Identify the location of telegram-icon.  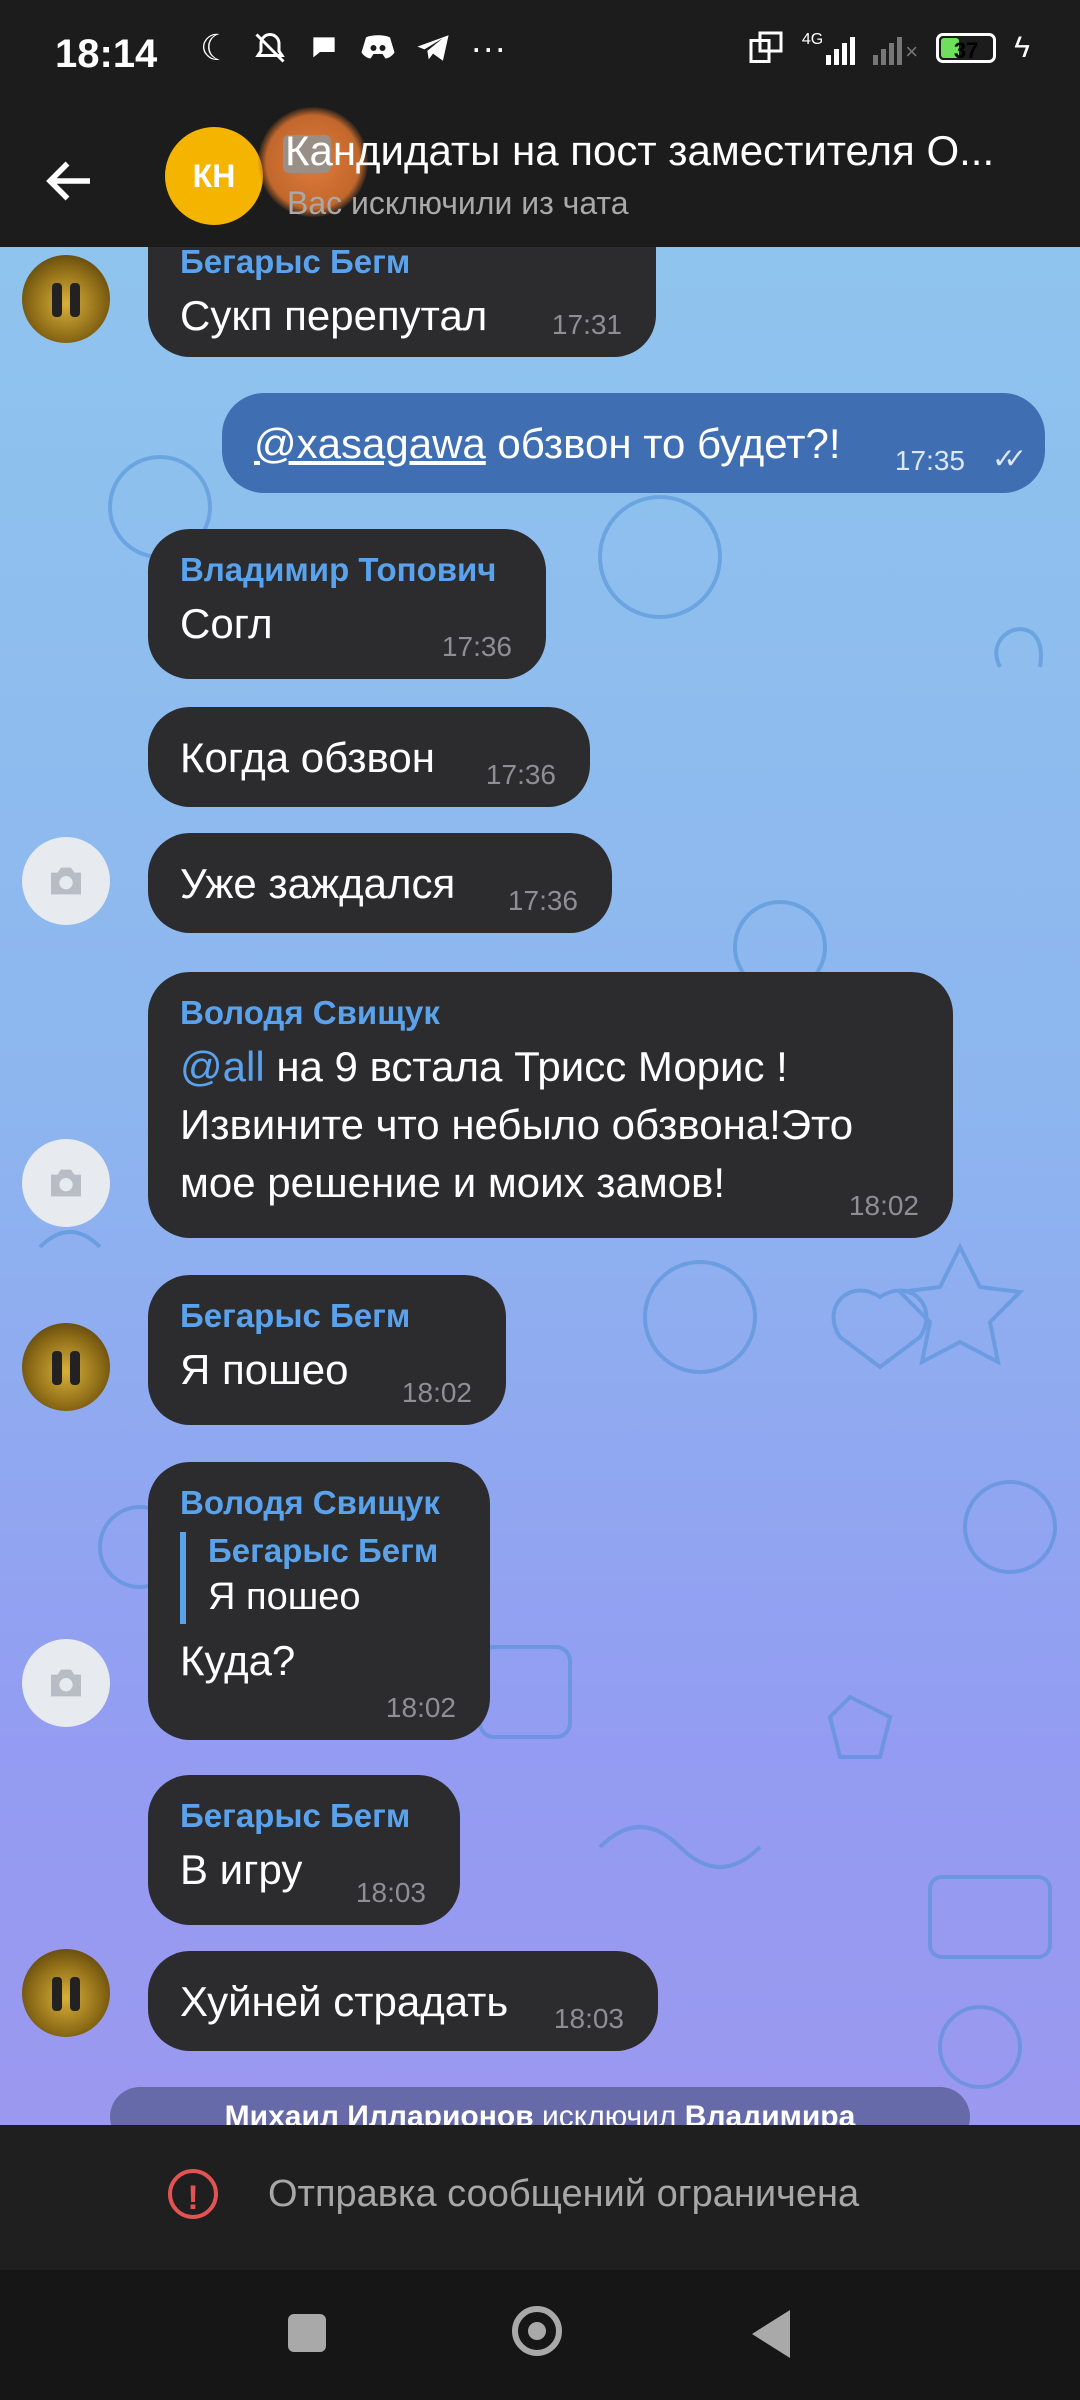
(433, 48).